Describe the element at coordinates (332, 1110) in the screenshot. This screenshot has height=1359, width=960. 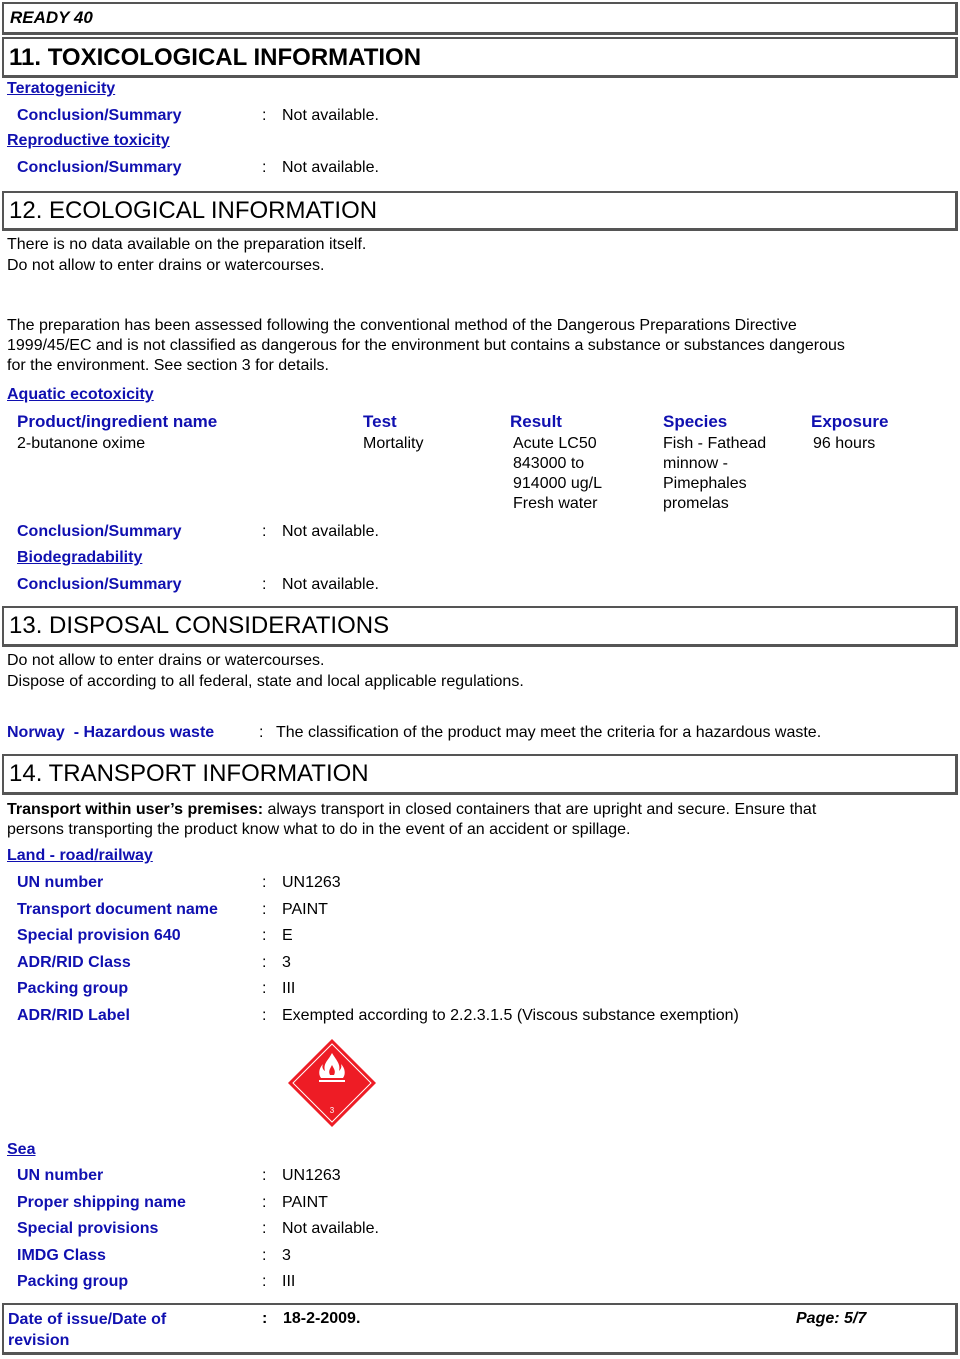
I see `class-number: 3` at that location.